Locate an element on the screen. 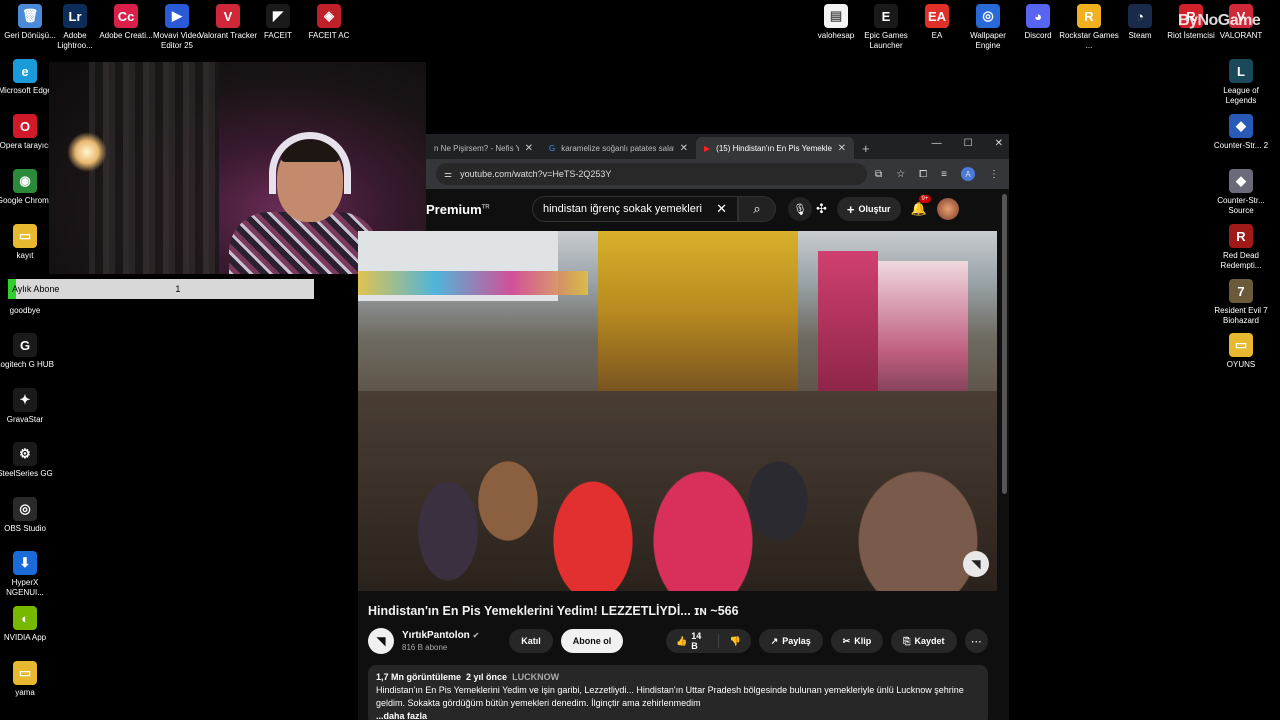 The width and height of the screenshot is (1280, 720). header-actions: ✣ + Oluştur 🔔 9+ is located at coordinates (887, 208).